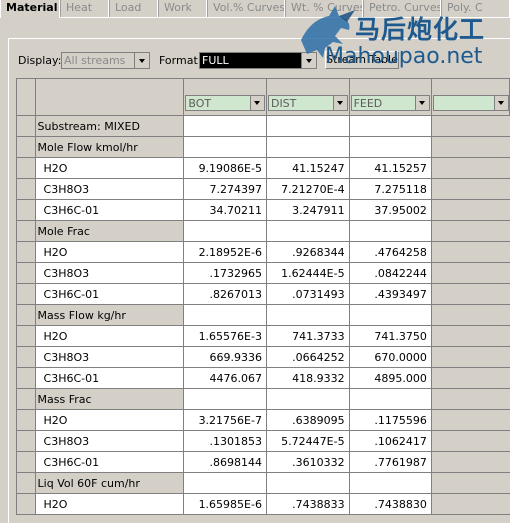  Describe the element at coordinates (390, 441) in the screenshot. I see `value-cell: .1062417` at that location.